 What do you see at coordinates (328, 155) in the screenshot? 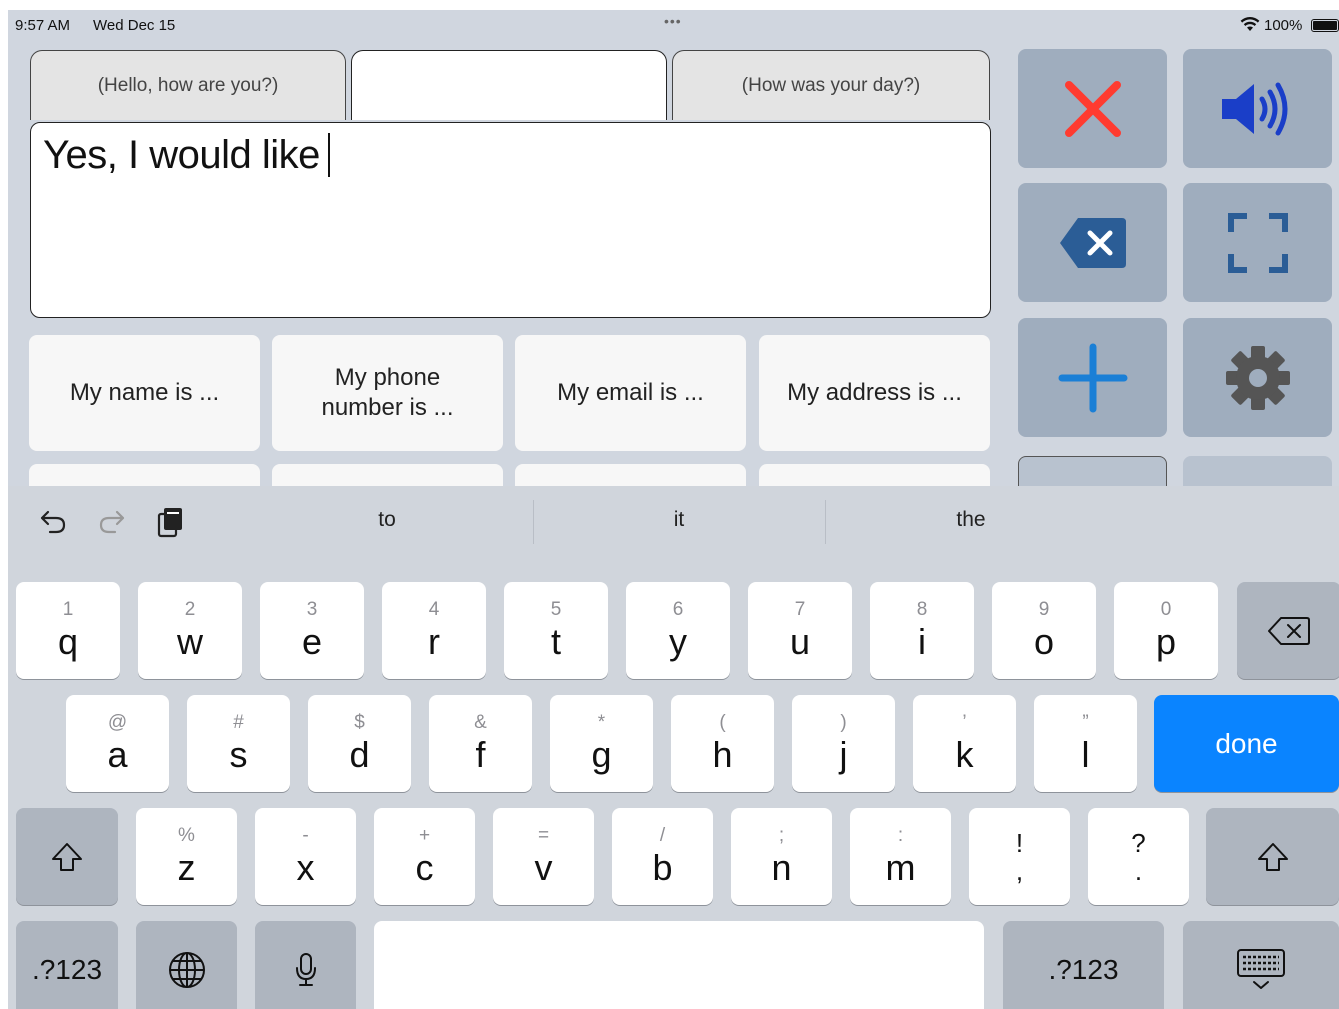
I see `text-caret` at bounding box center [328, 155].